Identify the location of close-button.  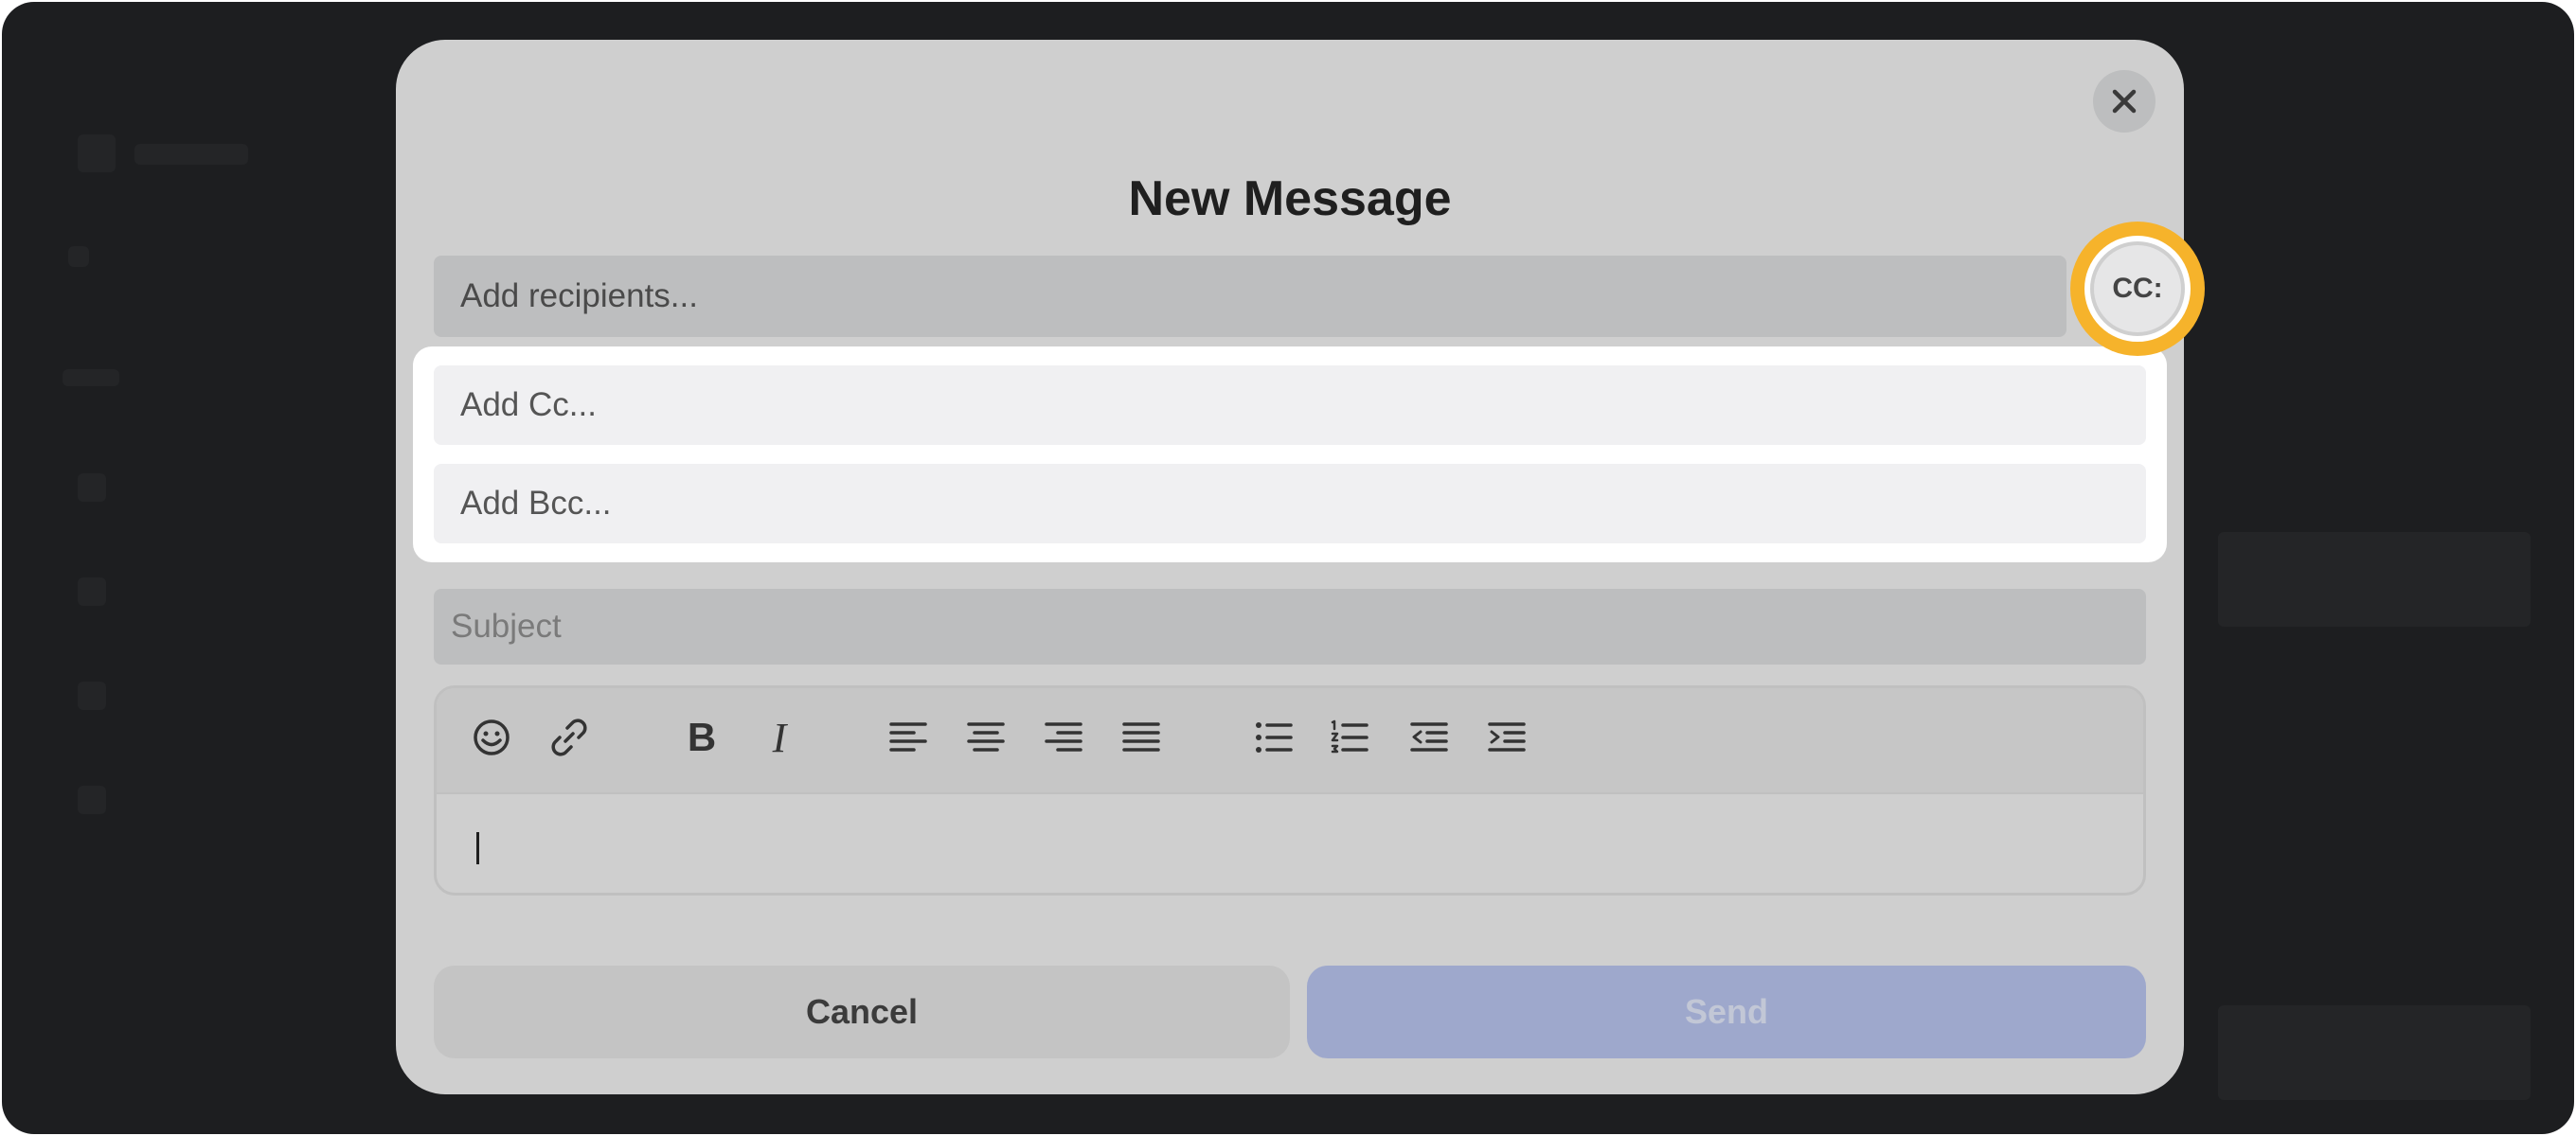
(2124, 101).